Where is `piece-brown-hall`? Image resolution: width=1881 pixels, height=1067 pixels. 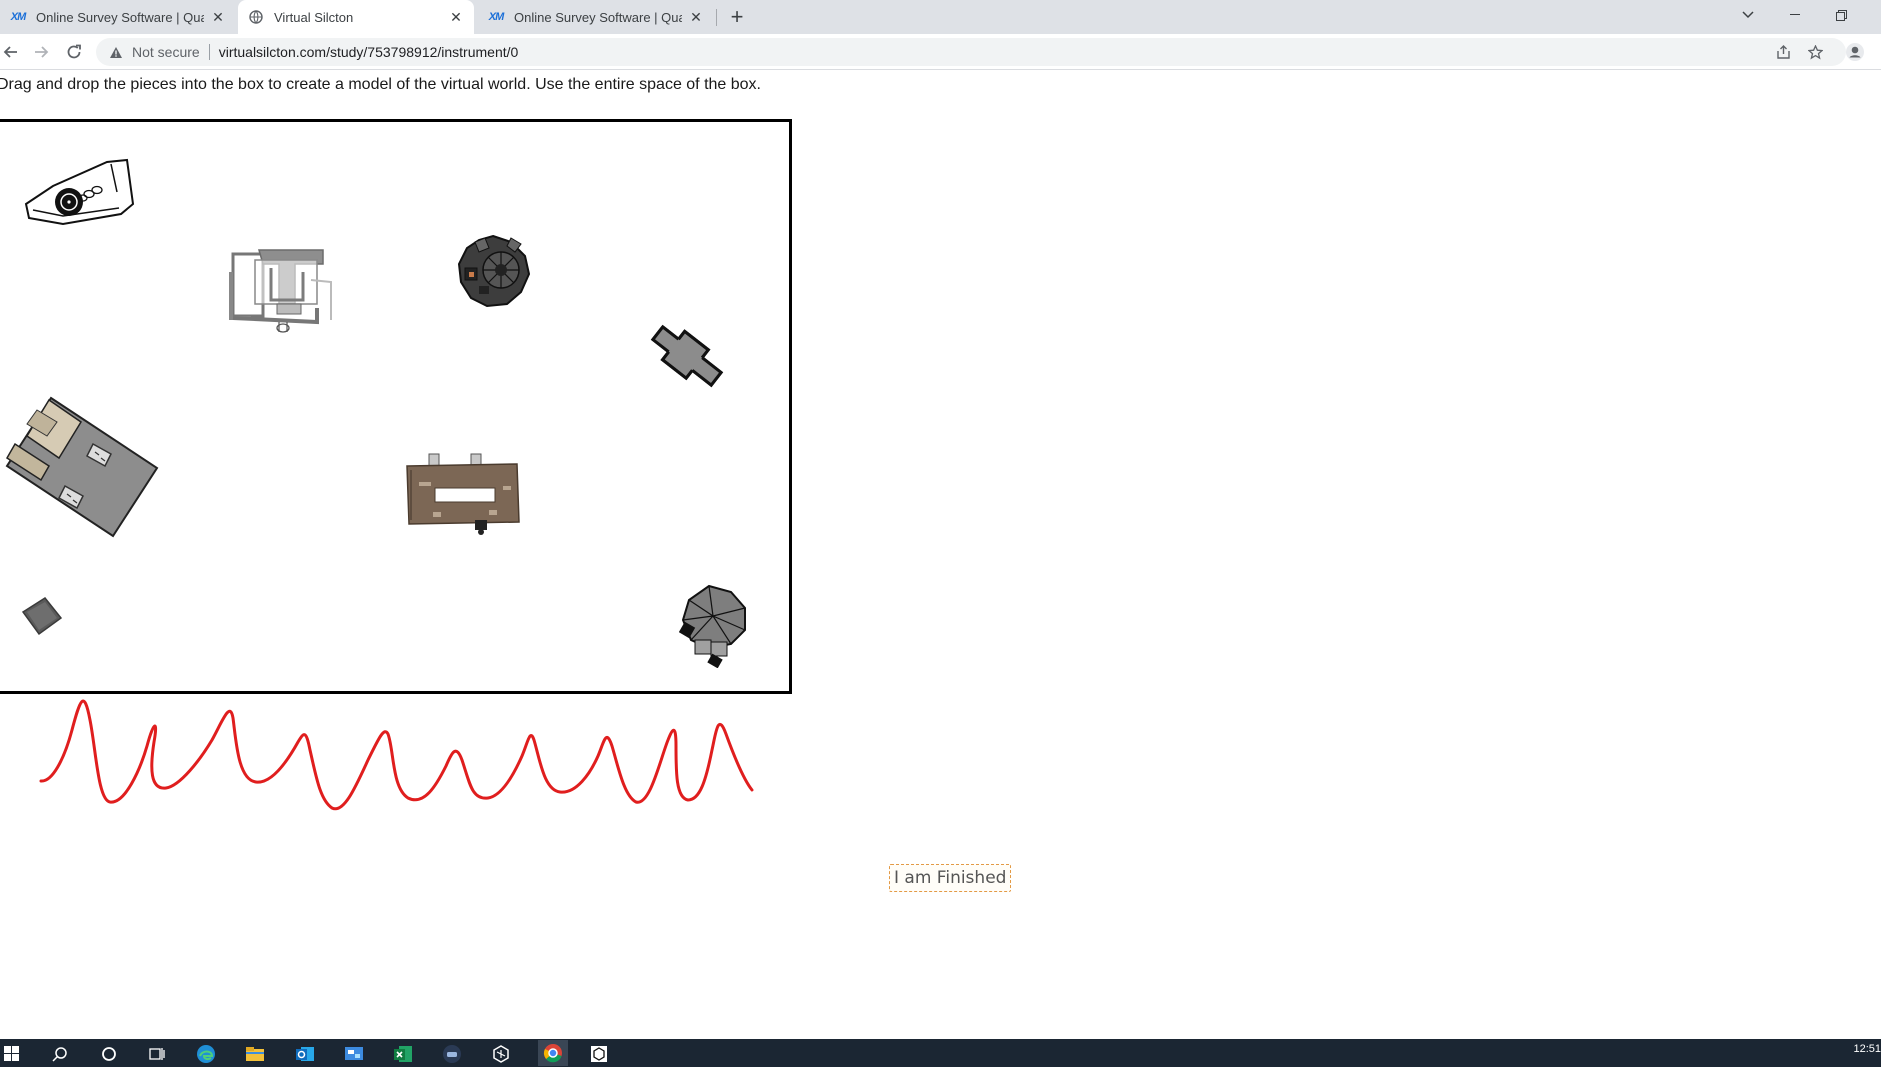 piece-brown-hall is located at coordinates (463, 494).